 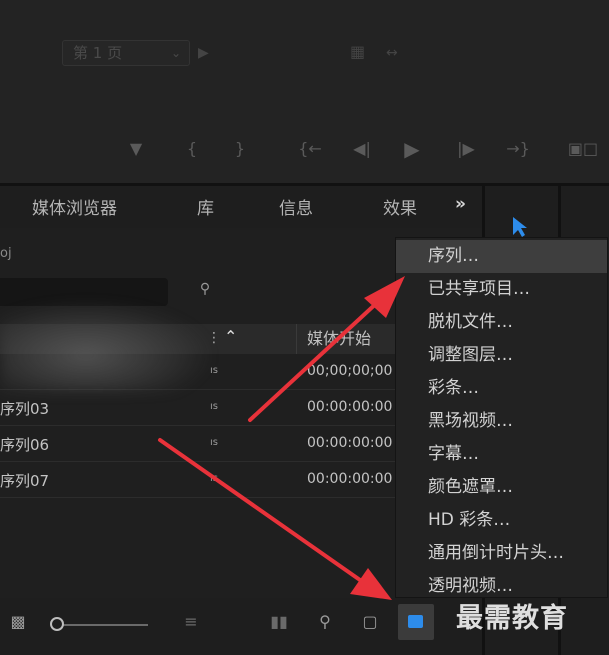 What do you see at coordinates (25, 445) in the screenshot?
I see `row-name: 序列06` at bounding box center [25, 445].